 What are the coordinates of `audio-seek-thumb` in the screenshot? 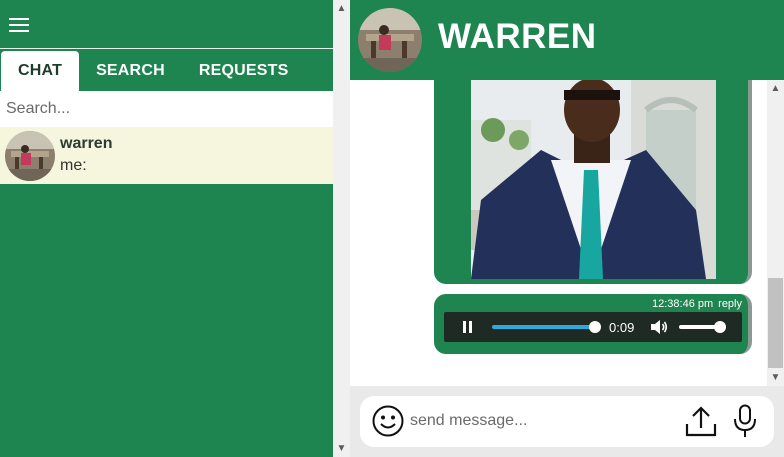 It's located at (595, 327).